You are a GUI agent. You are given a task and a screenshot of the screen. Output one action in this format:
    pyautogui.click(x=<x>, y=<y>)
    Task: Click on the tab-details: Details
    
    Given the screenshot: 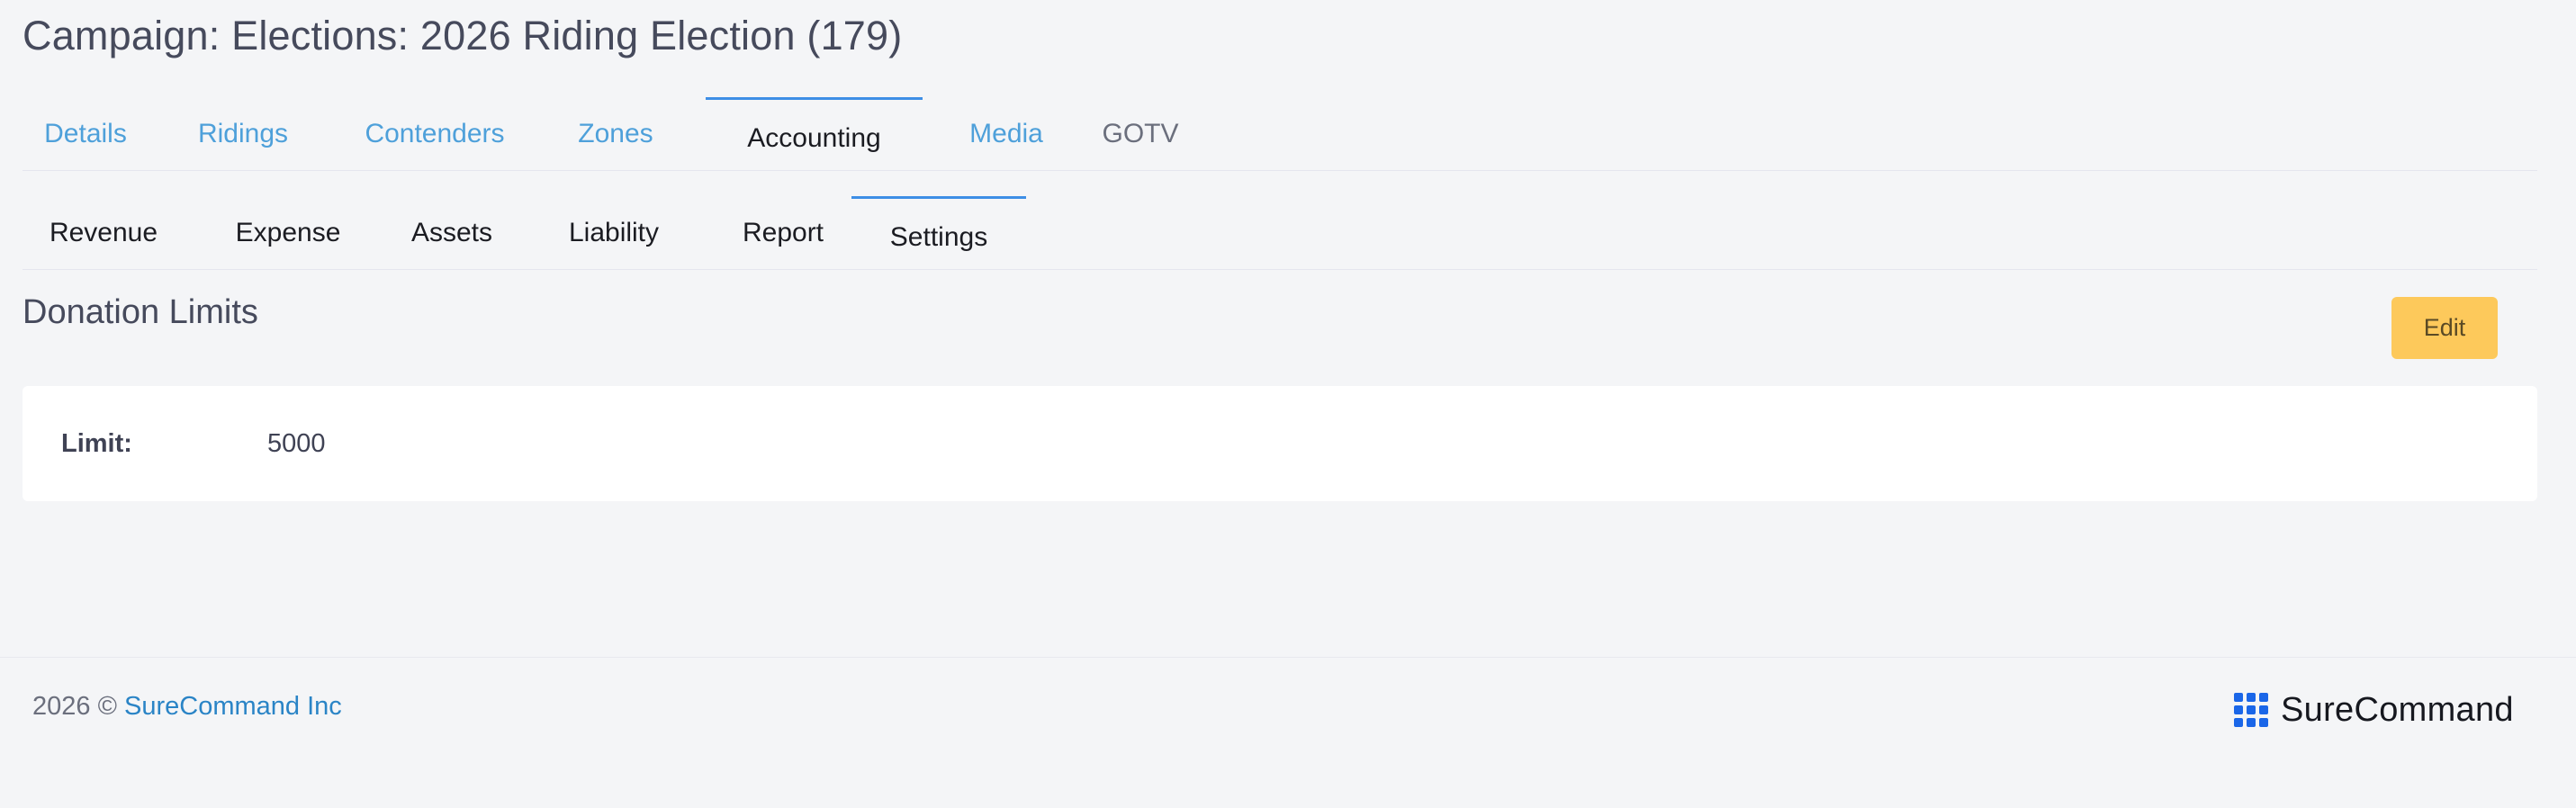 What is the action you would take?
    pyautogui.click(x=86, y=134)
    